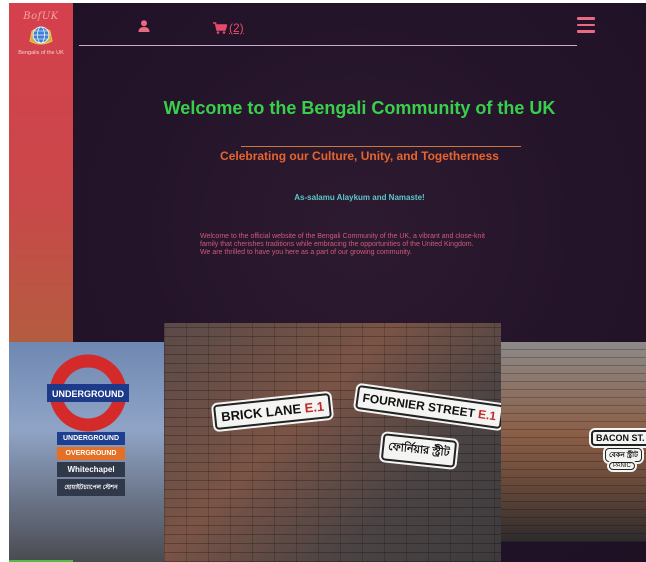 The image size is (646, 562). Describe the element at coordinates (337, 24) in the screenshot. I see `top-navbar: (2)` at that location.